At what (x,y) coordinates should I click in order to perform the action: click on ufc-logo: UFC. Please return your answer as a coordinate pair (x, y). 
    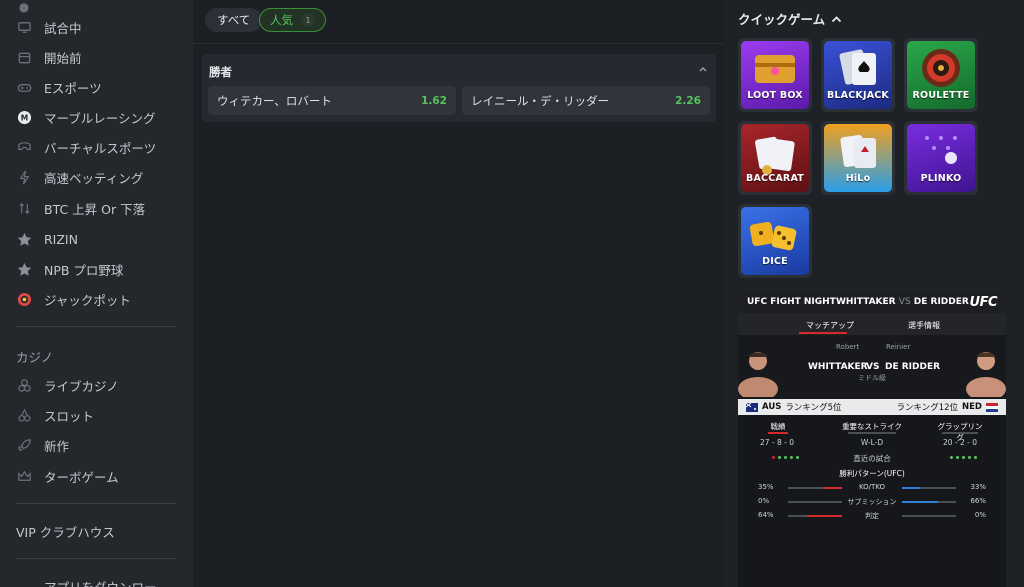
    Looking at the image, I should click on (983, 302).